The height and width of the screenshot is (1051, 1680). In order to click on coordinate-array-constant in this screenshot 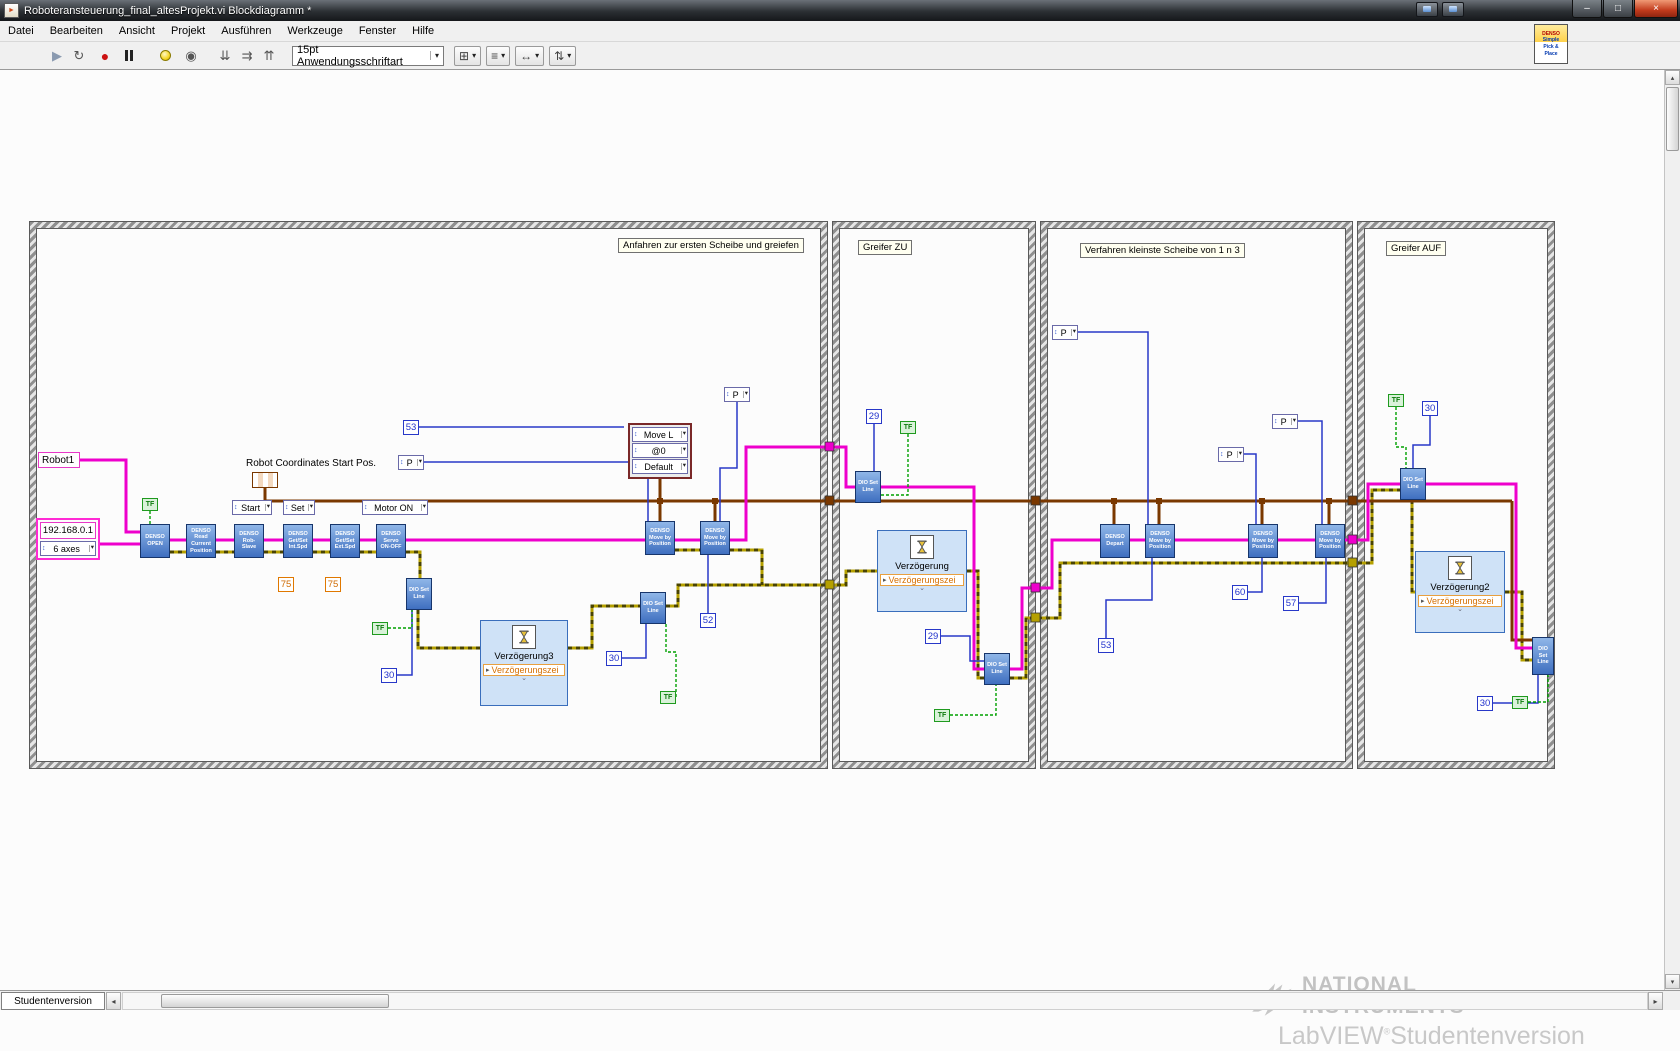, I will do `click(265, 480)`.